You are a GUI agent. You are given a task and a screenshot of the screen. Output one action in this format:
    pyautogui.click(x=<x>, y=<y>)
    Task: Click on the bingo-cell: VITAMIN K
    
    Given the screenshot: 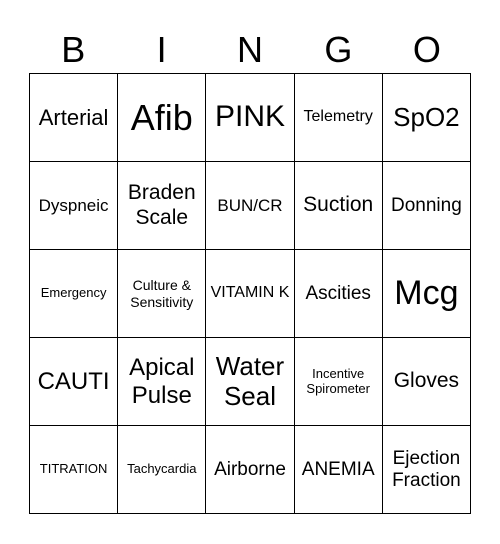 What is the action you would take?
    pyautogui.click(x=250, y=294)
    